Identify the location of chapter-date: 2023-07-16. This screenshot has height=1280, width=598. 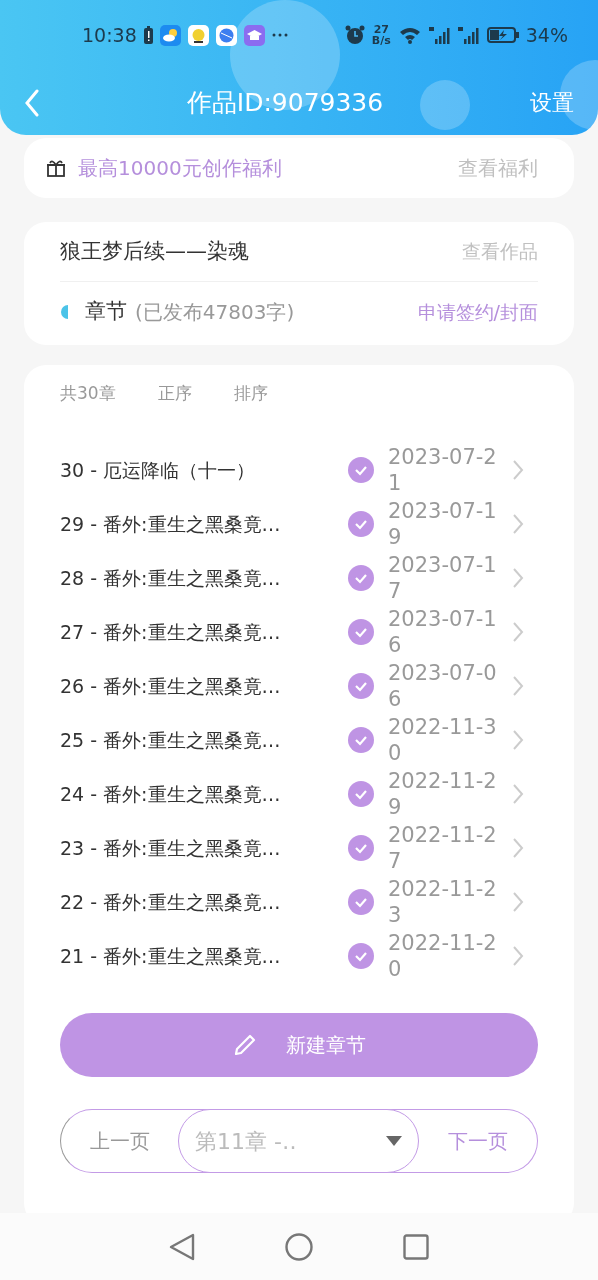
(443, 632).